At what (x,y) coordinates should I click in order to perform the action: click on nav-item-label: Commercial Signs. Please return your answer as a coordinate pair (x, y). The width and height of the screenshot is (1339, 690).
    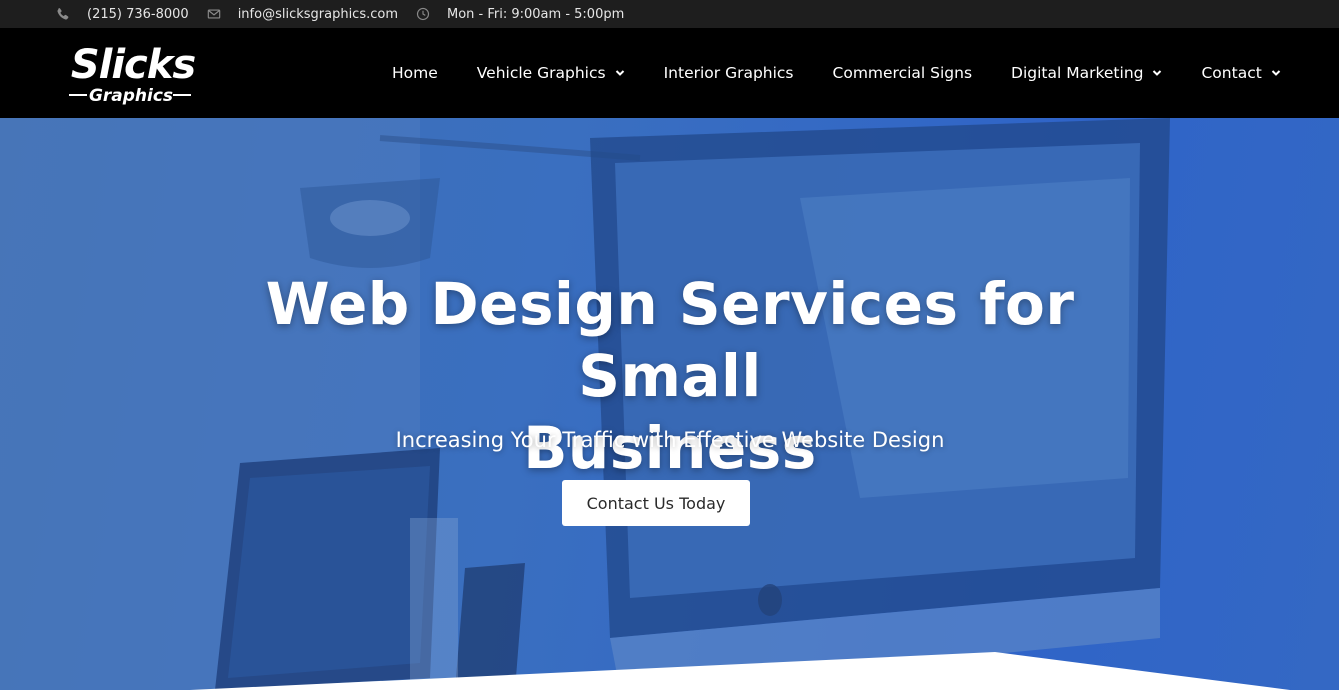
    Looking at the image, I should click on (902, 73).